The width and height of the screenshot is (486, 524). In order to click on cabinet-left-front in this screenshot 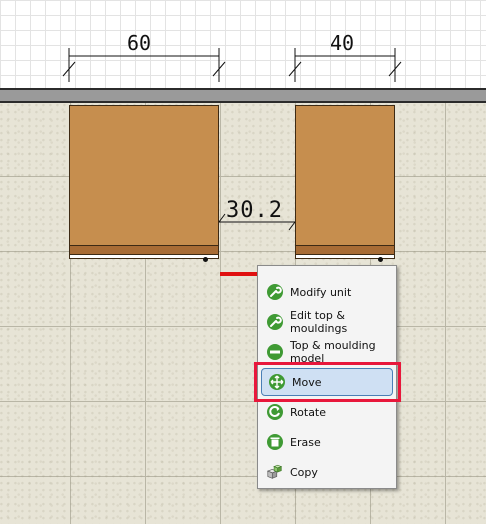, I will do `click(144, 249)`.